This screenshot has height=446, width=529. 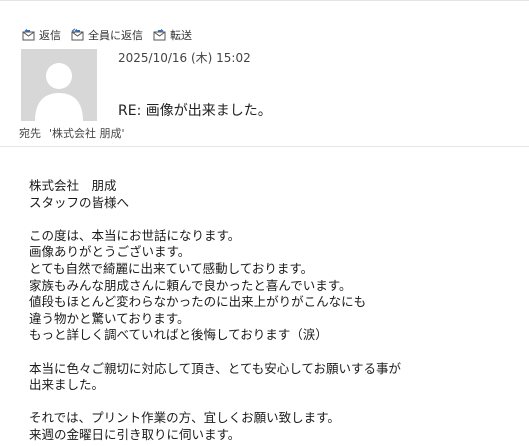 I want to click on body-line: 出来ました。, so click(x=67, y=385).